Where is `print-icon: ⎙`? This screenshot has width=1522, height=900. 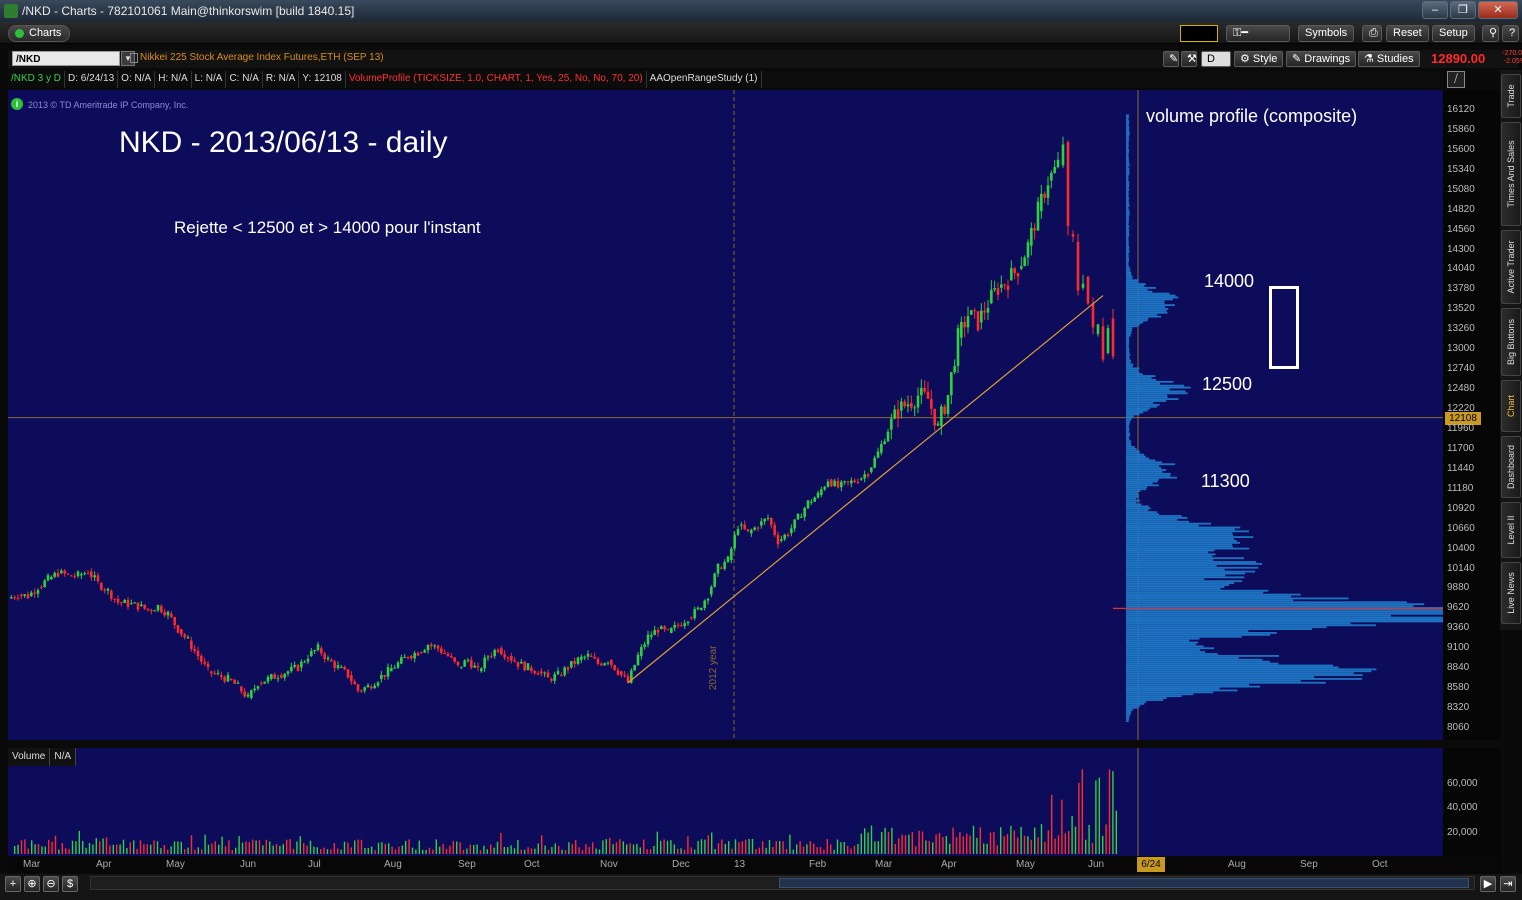 print-icon: ⎙ is located at coordinates (1372, 33).